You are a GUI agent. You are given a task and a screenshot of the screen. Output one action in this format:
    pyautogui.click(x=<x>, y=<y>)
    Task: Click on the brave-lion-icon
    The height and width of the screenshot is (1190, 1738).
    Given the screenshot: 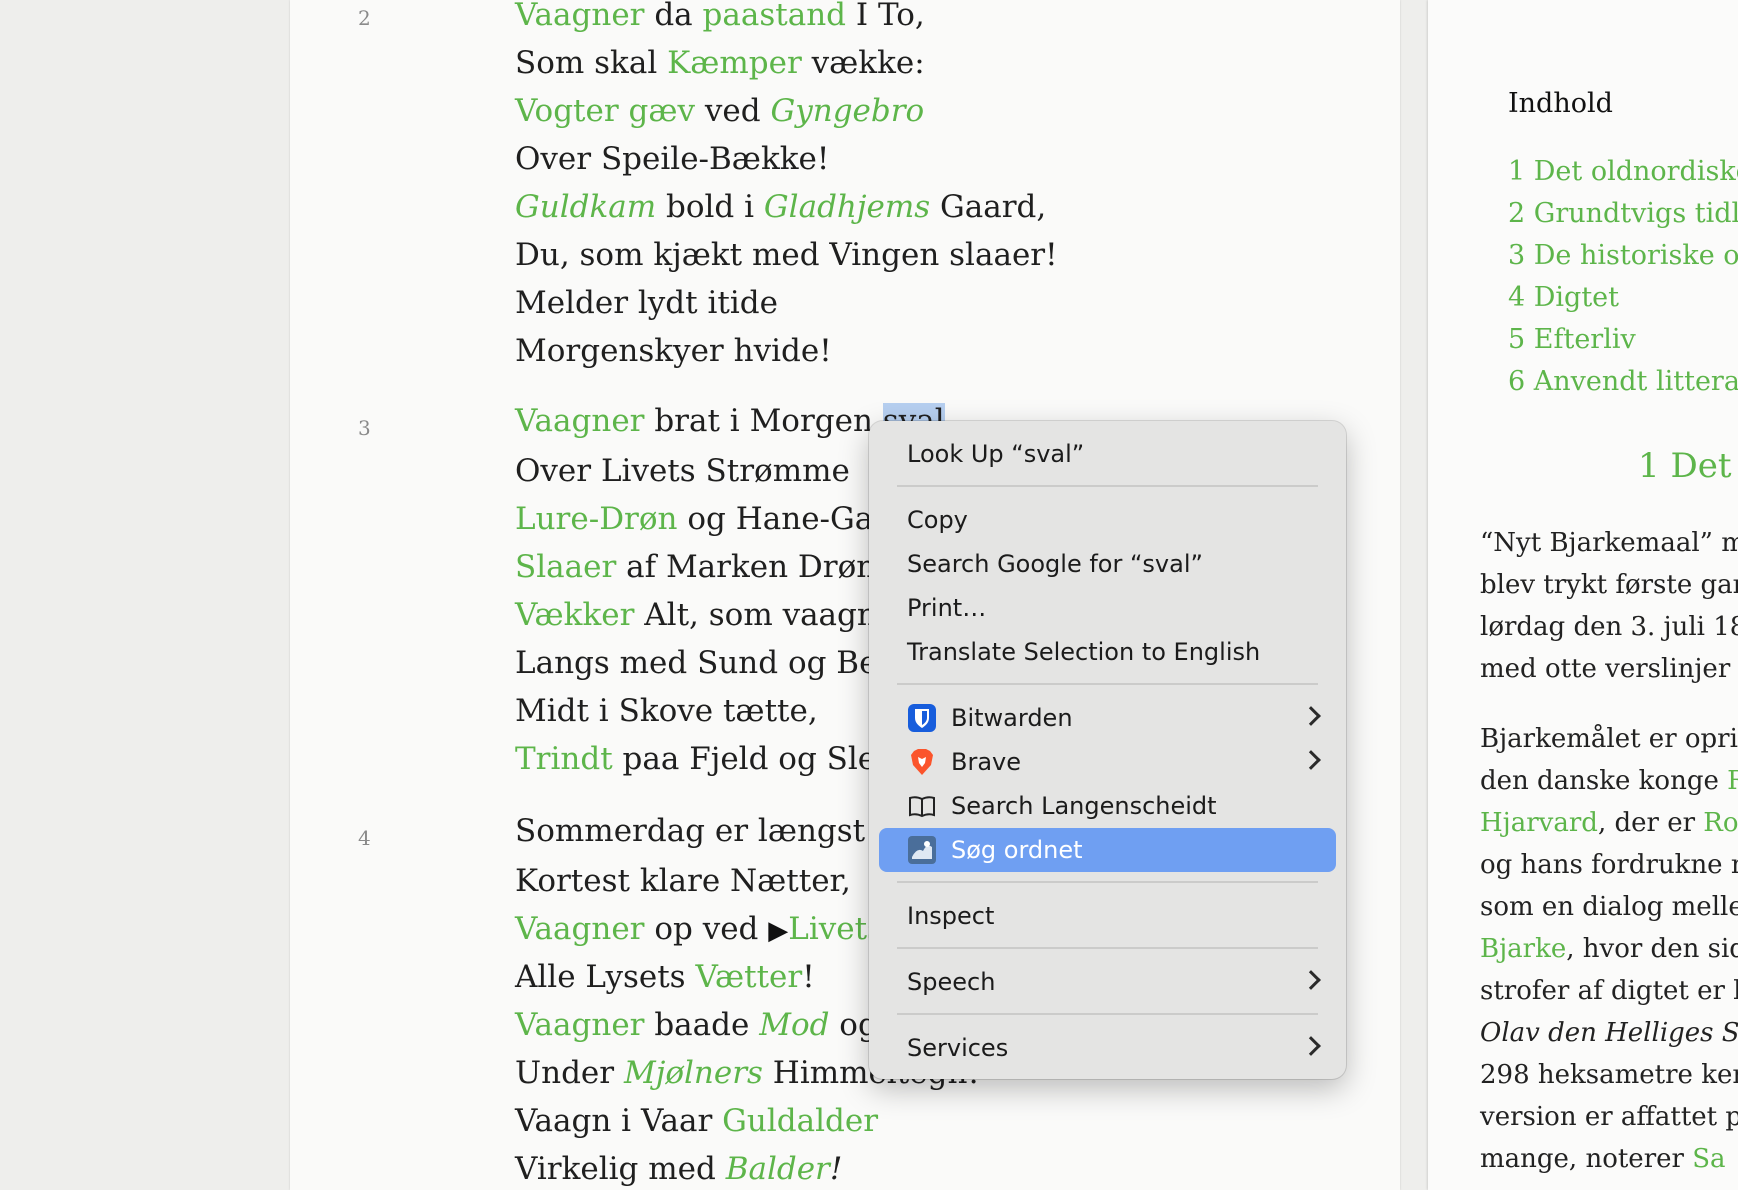 What is the action you would take?
    pyautogui.click(x=922, y=762)
    